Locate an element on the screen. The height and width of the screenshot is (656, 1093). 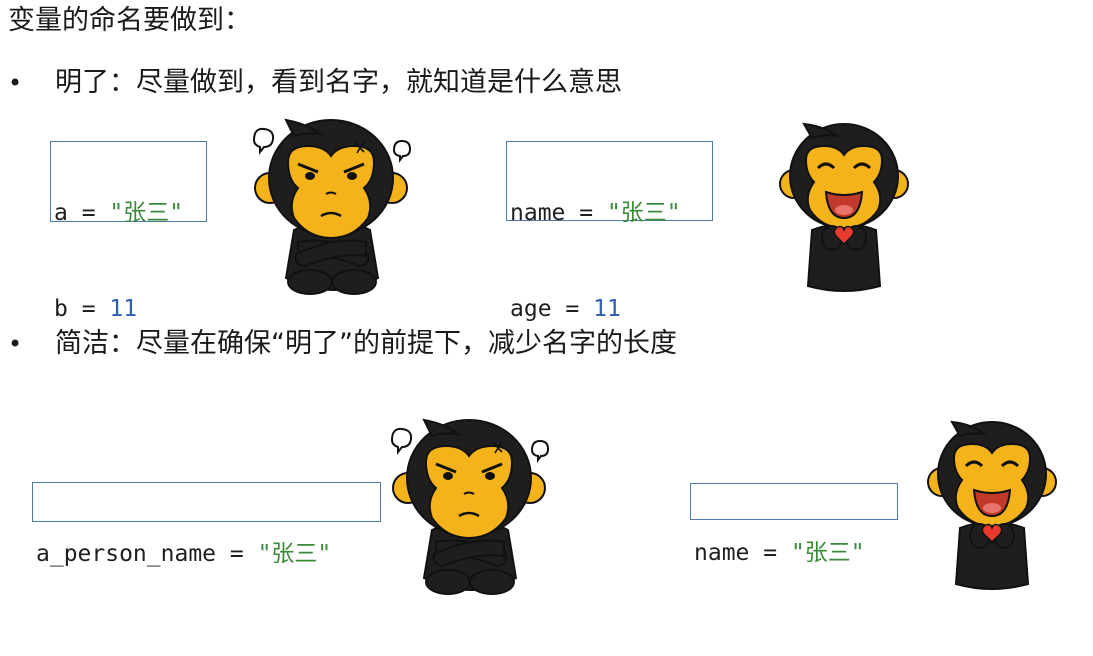
code-box-concise: name = "张三" is located at coordinates (794, 524).